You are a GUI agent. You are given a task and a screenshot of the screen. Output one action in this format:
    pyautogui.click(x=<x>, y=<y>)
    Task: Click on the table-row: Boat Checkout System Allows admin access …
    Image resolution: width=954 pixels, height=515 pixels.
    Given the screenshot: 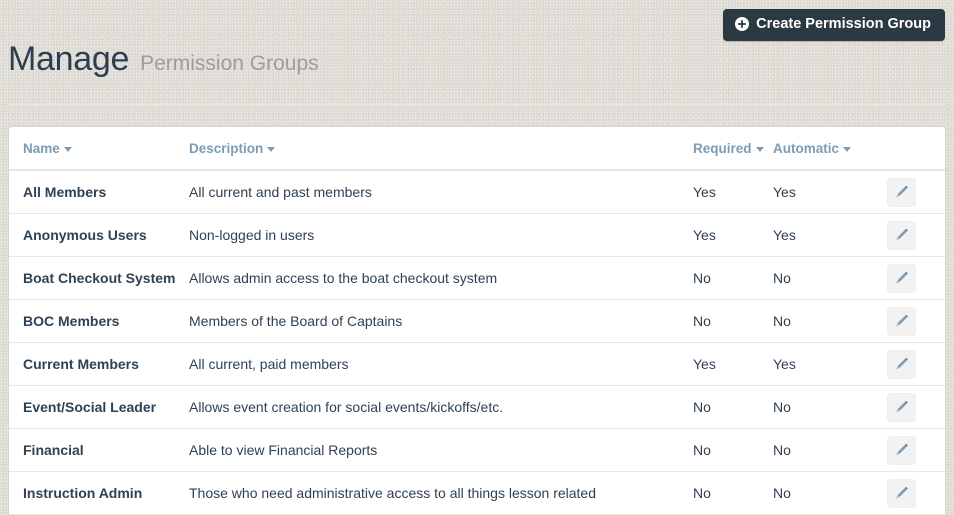 What is the action you would take?
    pyautogui.click(x=477, y=278)
    